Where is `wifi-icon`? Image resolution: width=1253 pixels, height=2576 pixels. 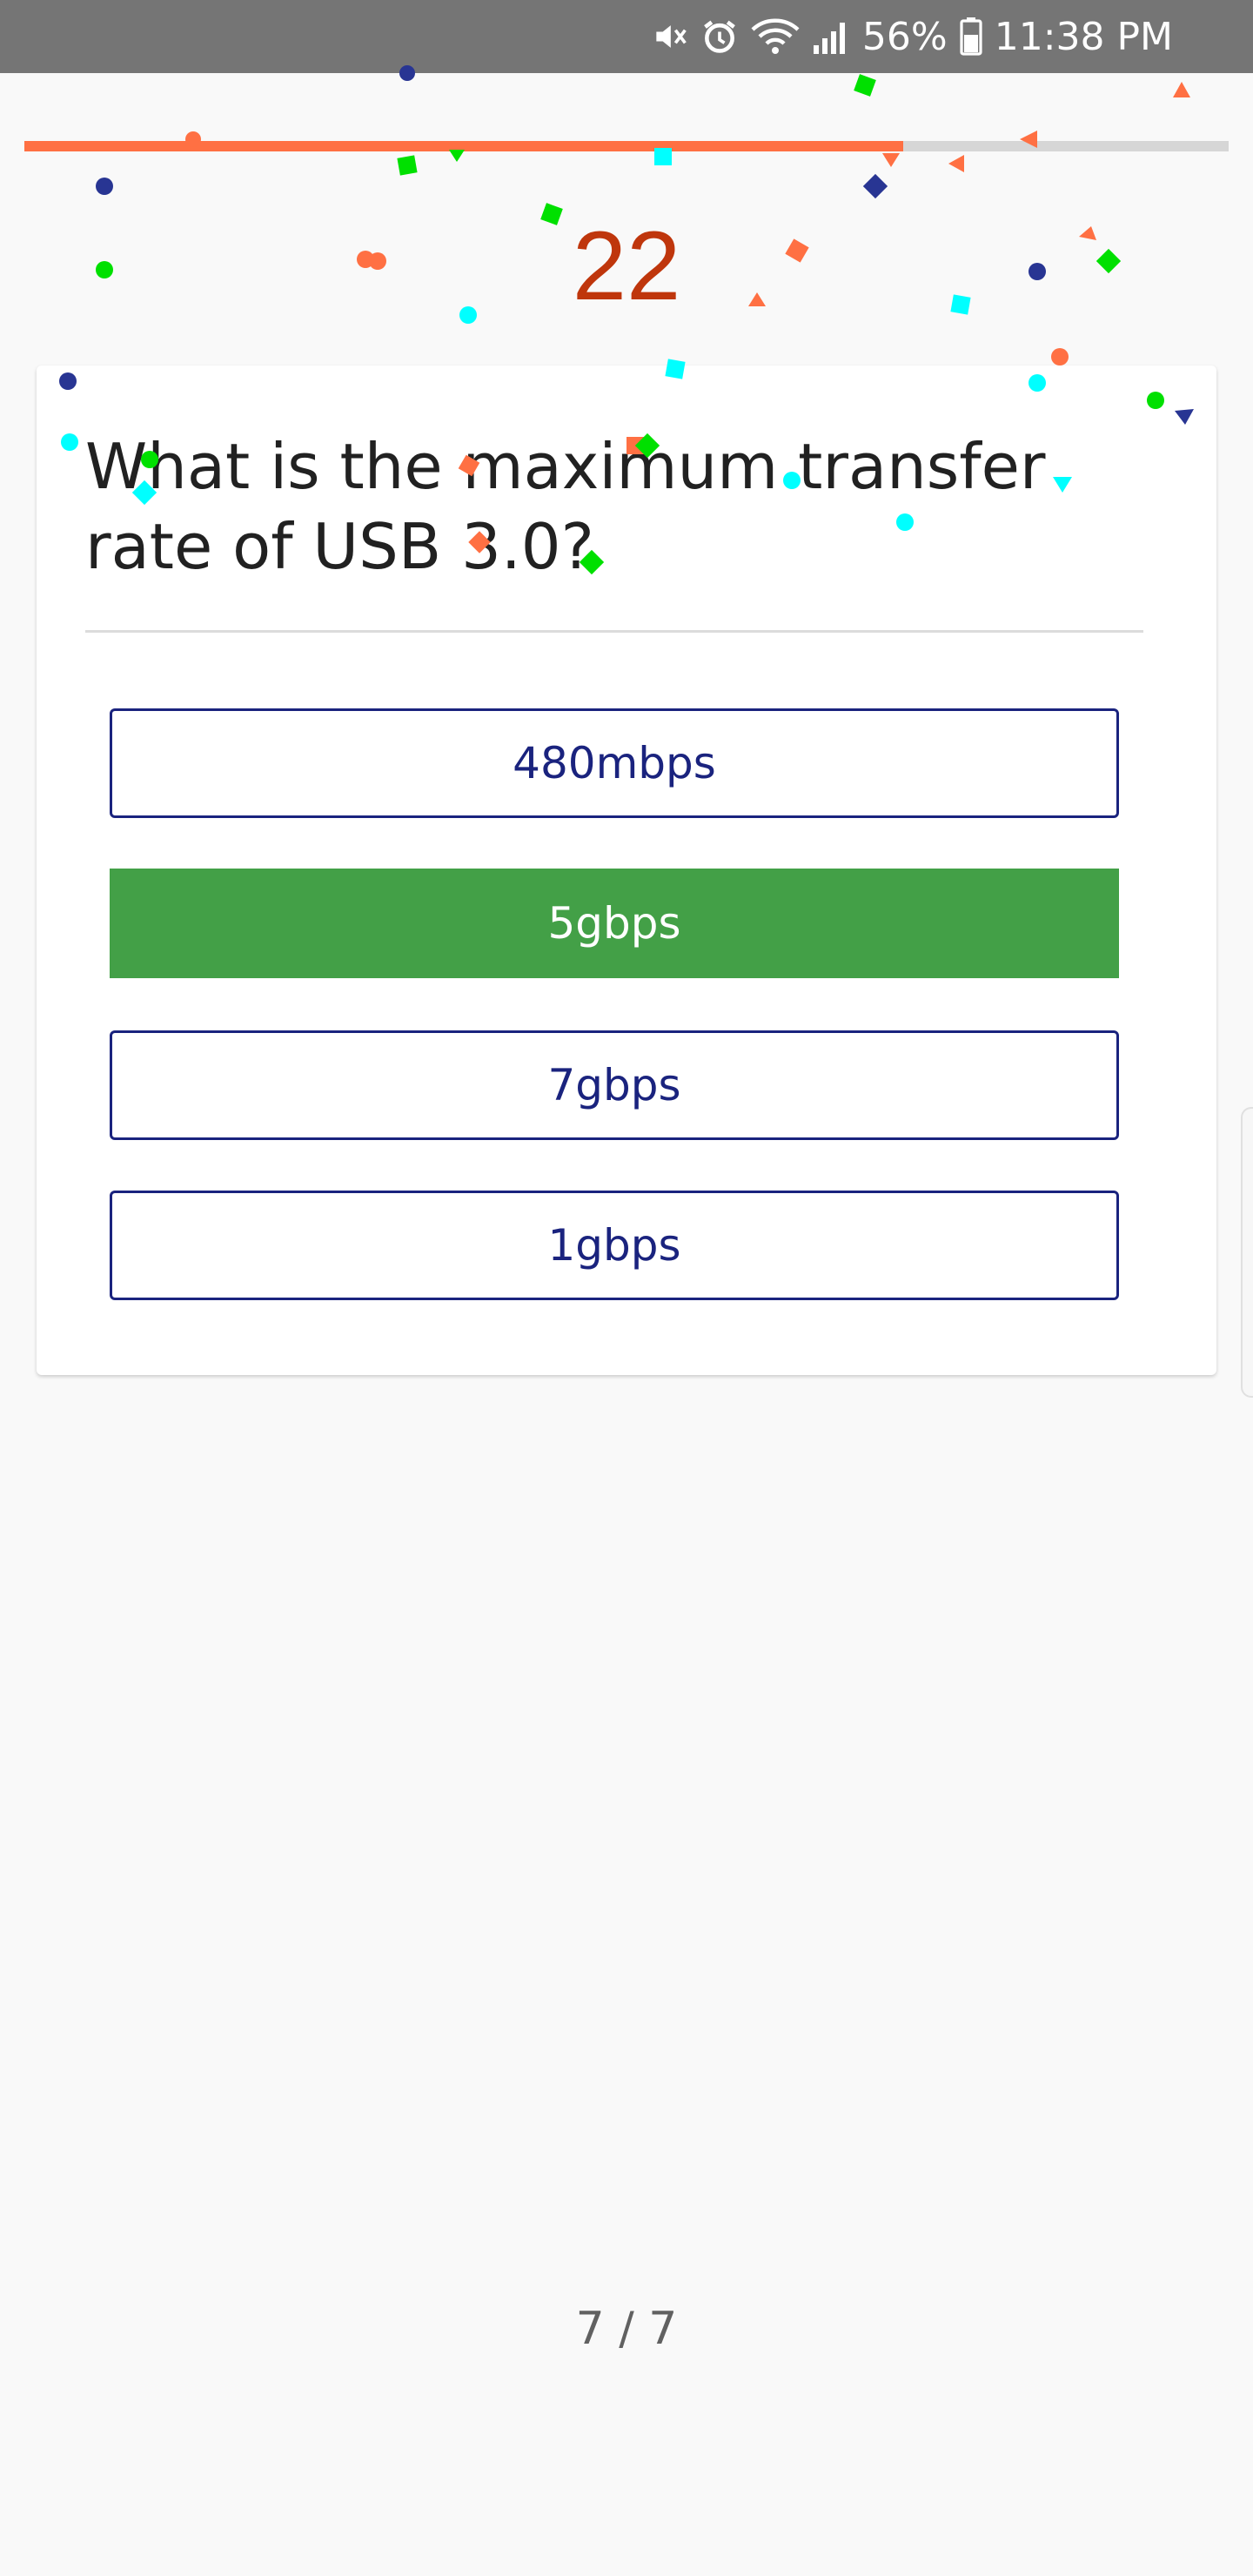 wifi-icon is located at coordinates (775, 37).